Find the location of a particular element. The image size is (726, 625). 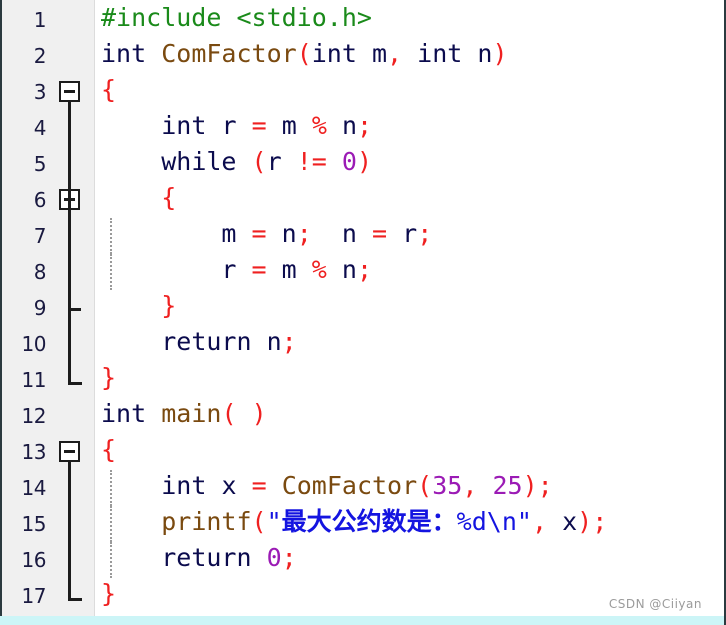

line-number: 10 is located at coordinates (34, 344).